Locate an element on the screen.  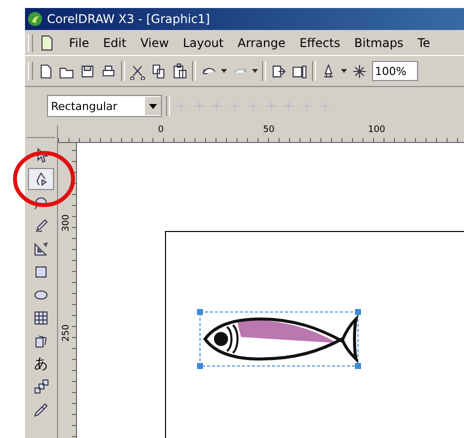
rectangle-icon is located at coordinates (41, 272).